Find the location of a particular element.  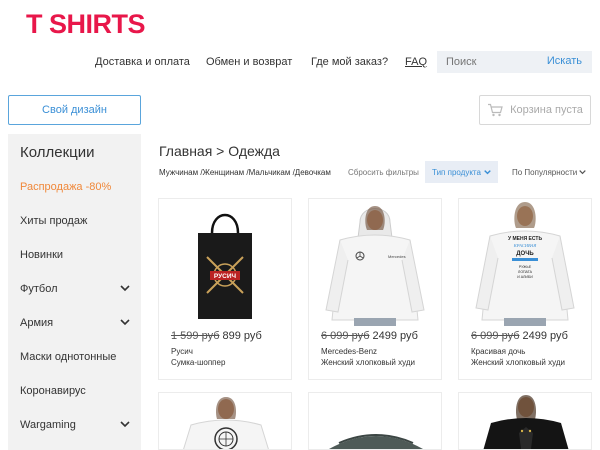

product-name: Красивая дочь is located at coordinates (498, 351).